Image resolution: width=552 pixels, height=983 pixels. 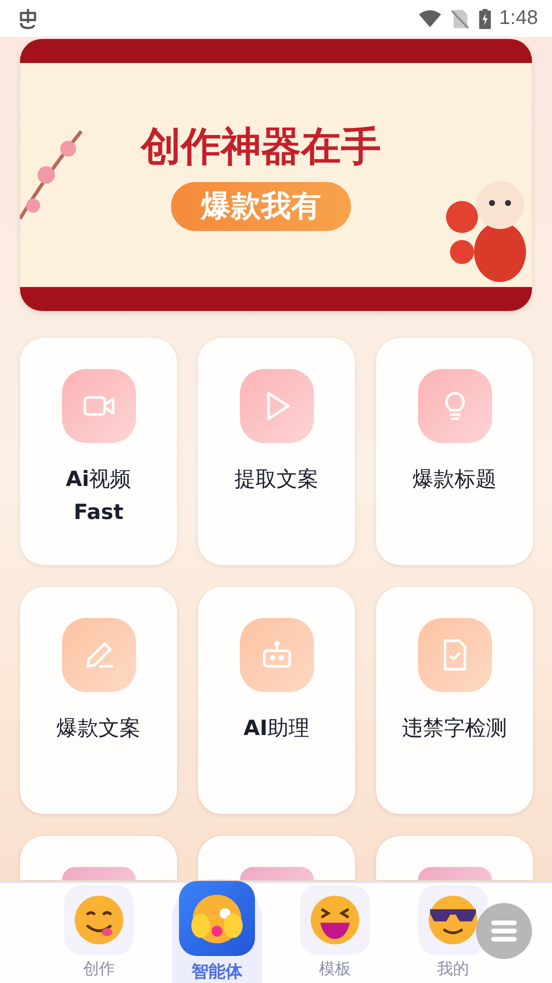 What do you see at coordinates (276, 728) in the screenshot?
I see `tool-label: AI助理` at bounding box center [276, 728].